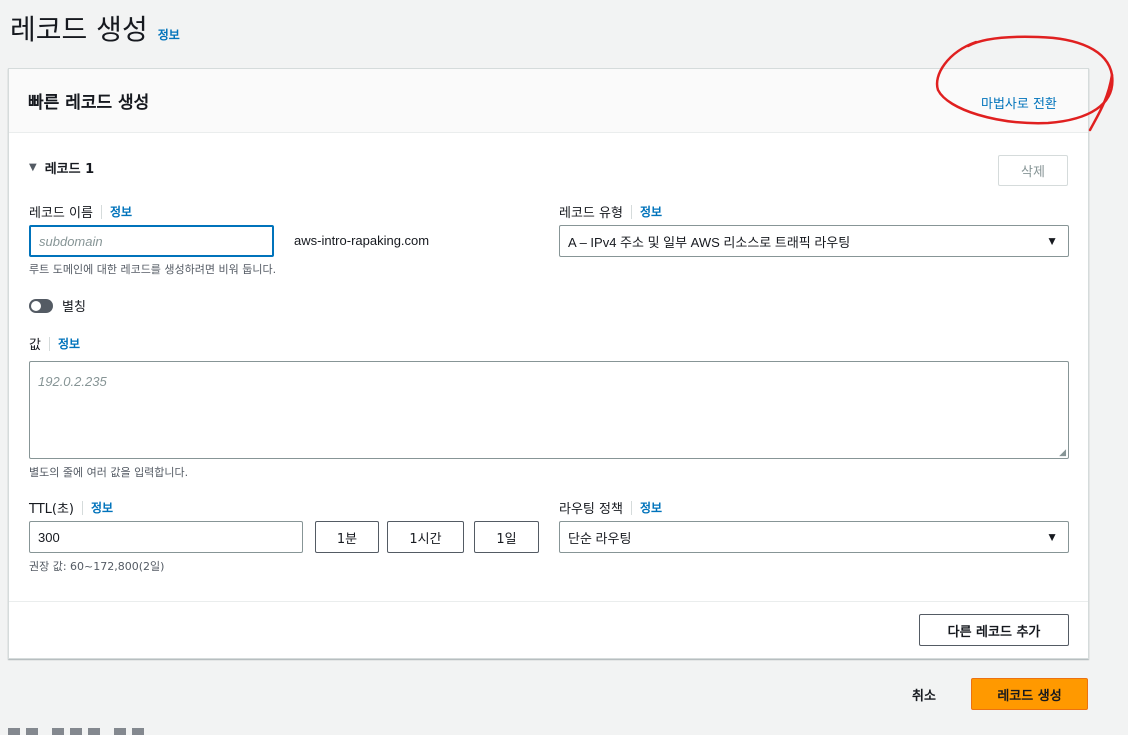 The image size is (1128, 735). What do you see at coordinates (61, 213) in the screenshot?
I see `record-name-label-text: 레코드 이름` at bounding box center [61, 213].